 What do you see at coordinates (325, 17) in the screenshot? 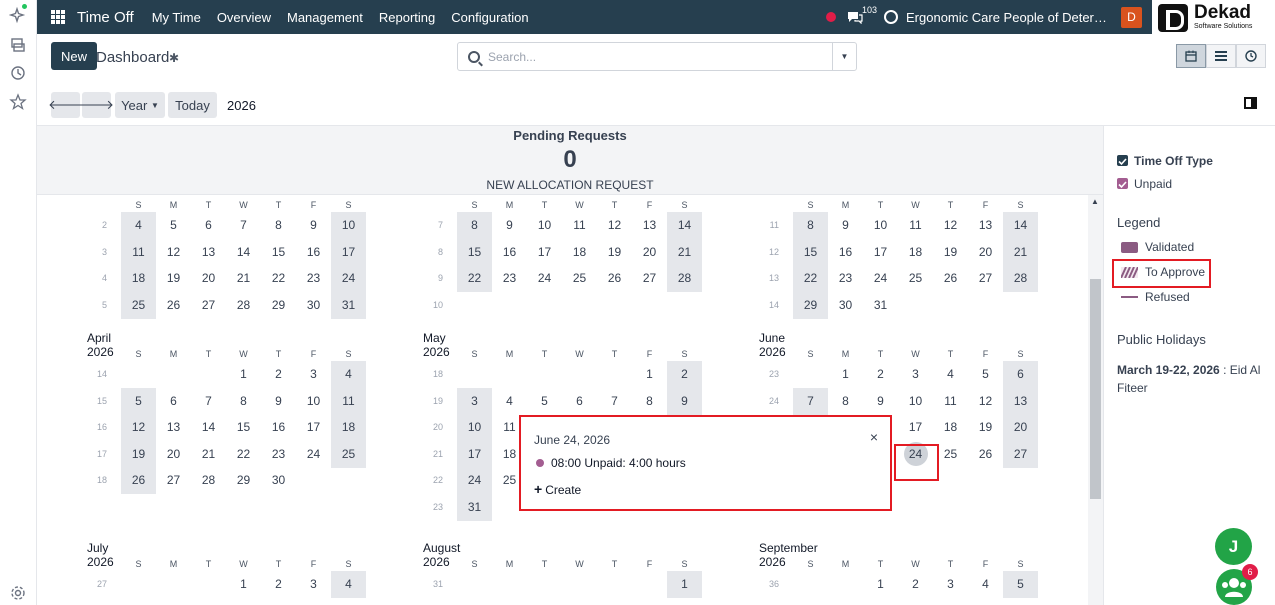
I see `menu-management: Management` at bounding box center [325, 17].